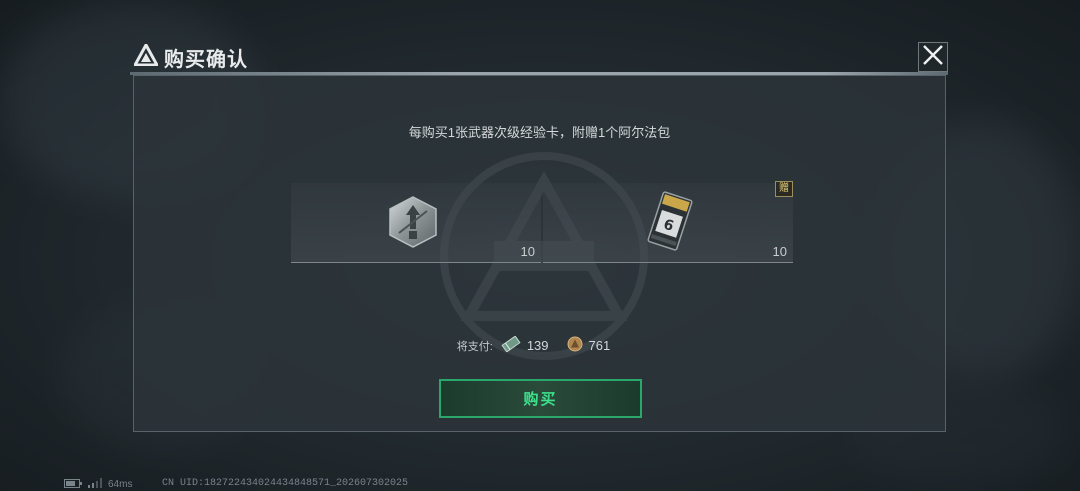 This screenshot has height=491, width=1080. What do you see at coordinates (474, 346) in the screenshot?
I see `payment-label: 将支付:` at bounding box center [474, 346].